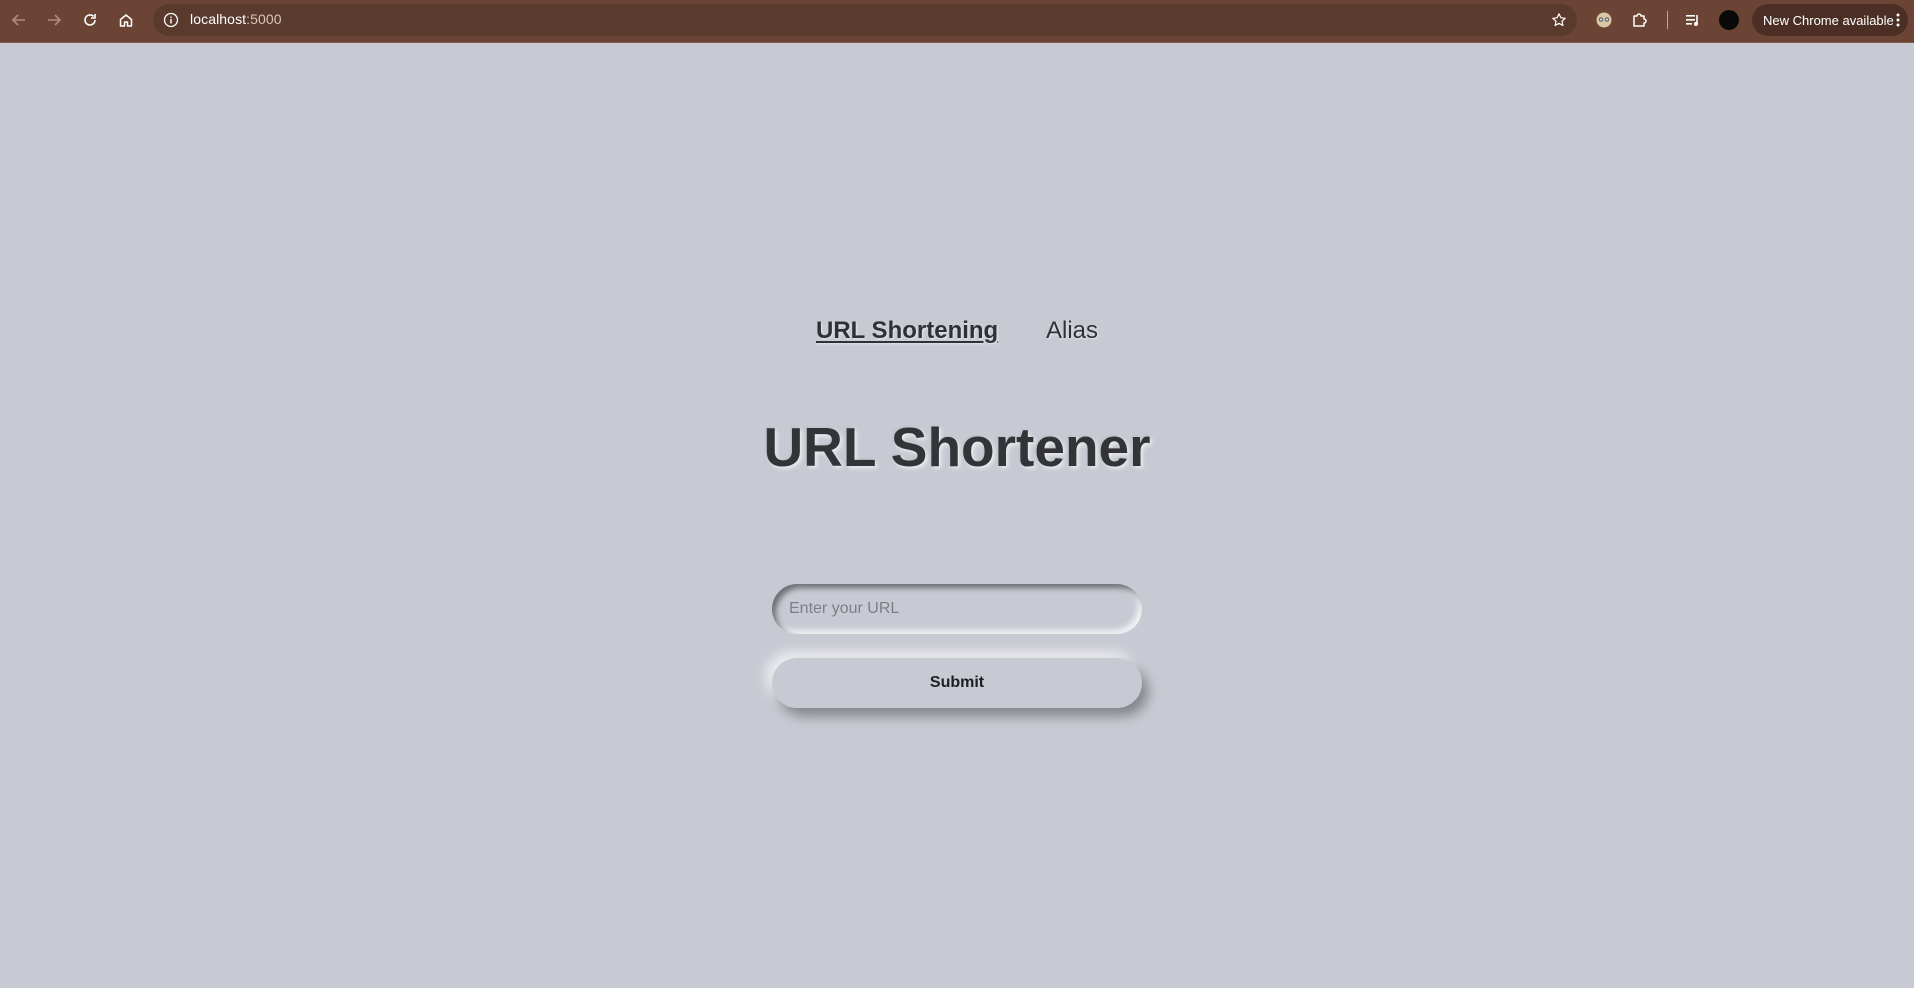 The height and width of the screenshot is (988, 1914). I want to click on forward-button, so click(54, 20).